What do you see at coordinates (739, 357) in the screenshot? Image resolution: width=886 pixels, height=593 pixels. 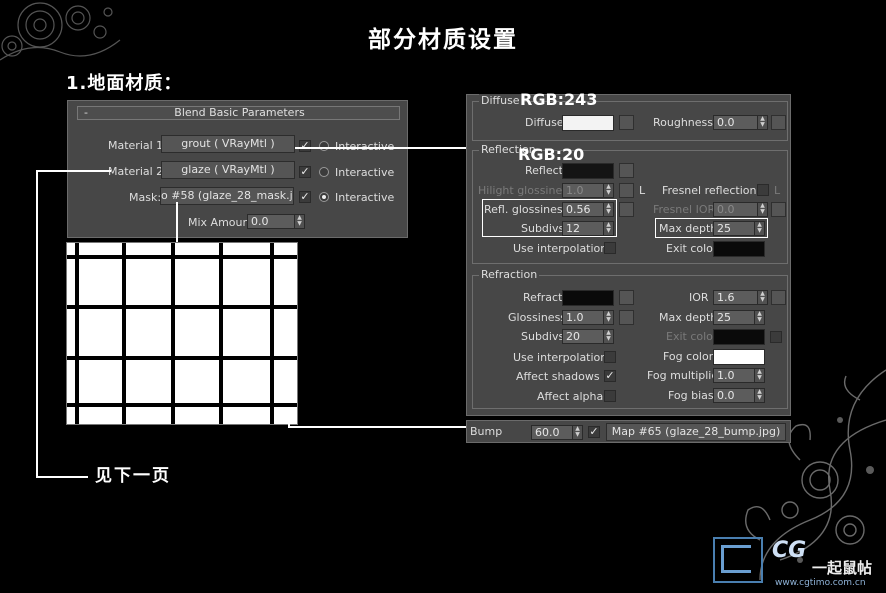 I see `fog-color-swatch` at bounding box center [739, 357].